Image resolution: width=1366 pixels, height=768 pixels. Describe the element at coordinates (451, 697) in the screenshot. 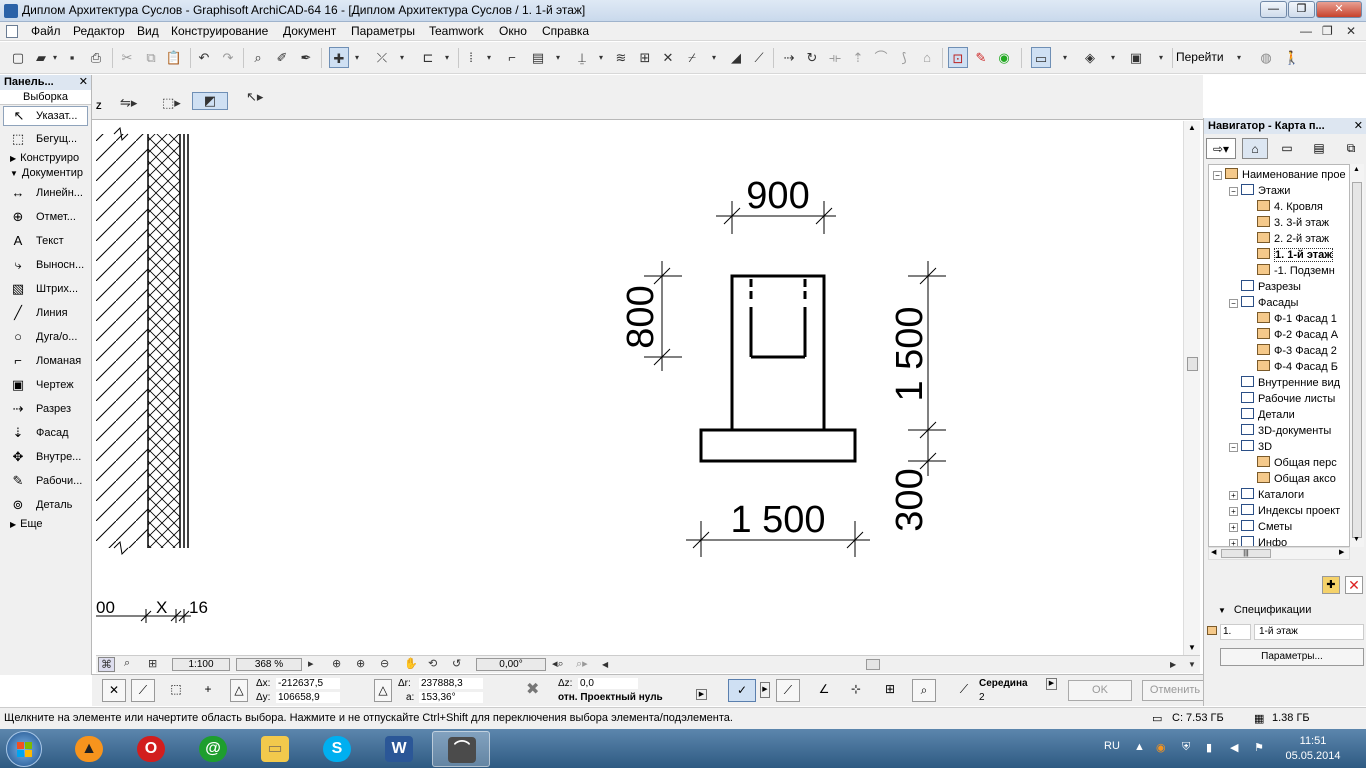

I see `angle-field: 153,36°` at that location.